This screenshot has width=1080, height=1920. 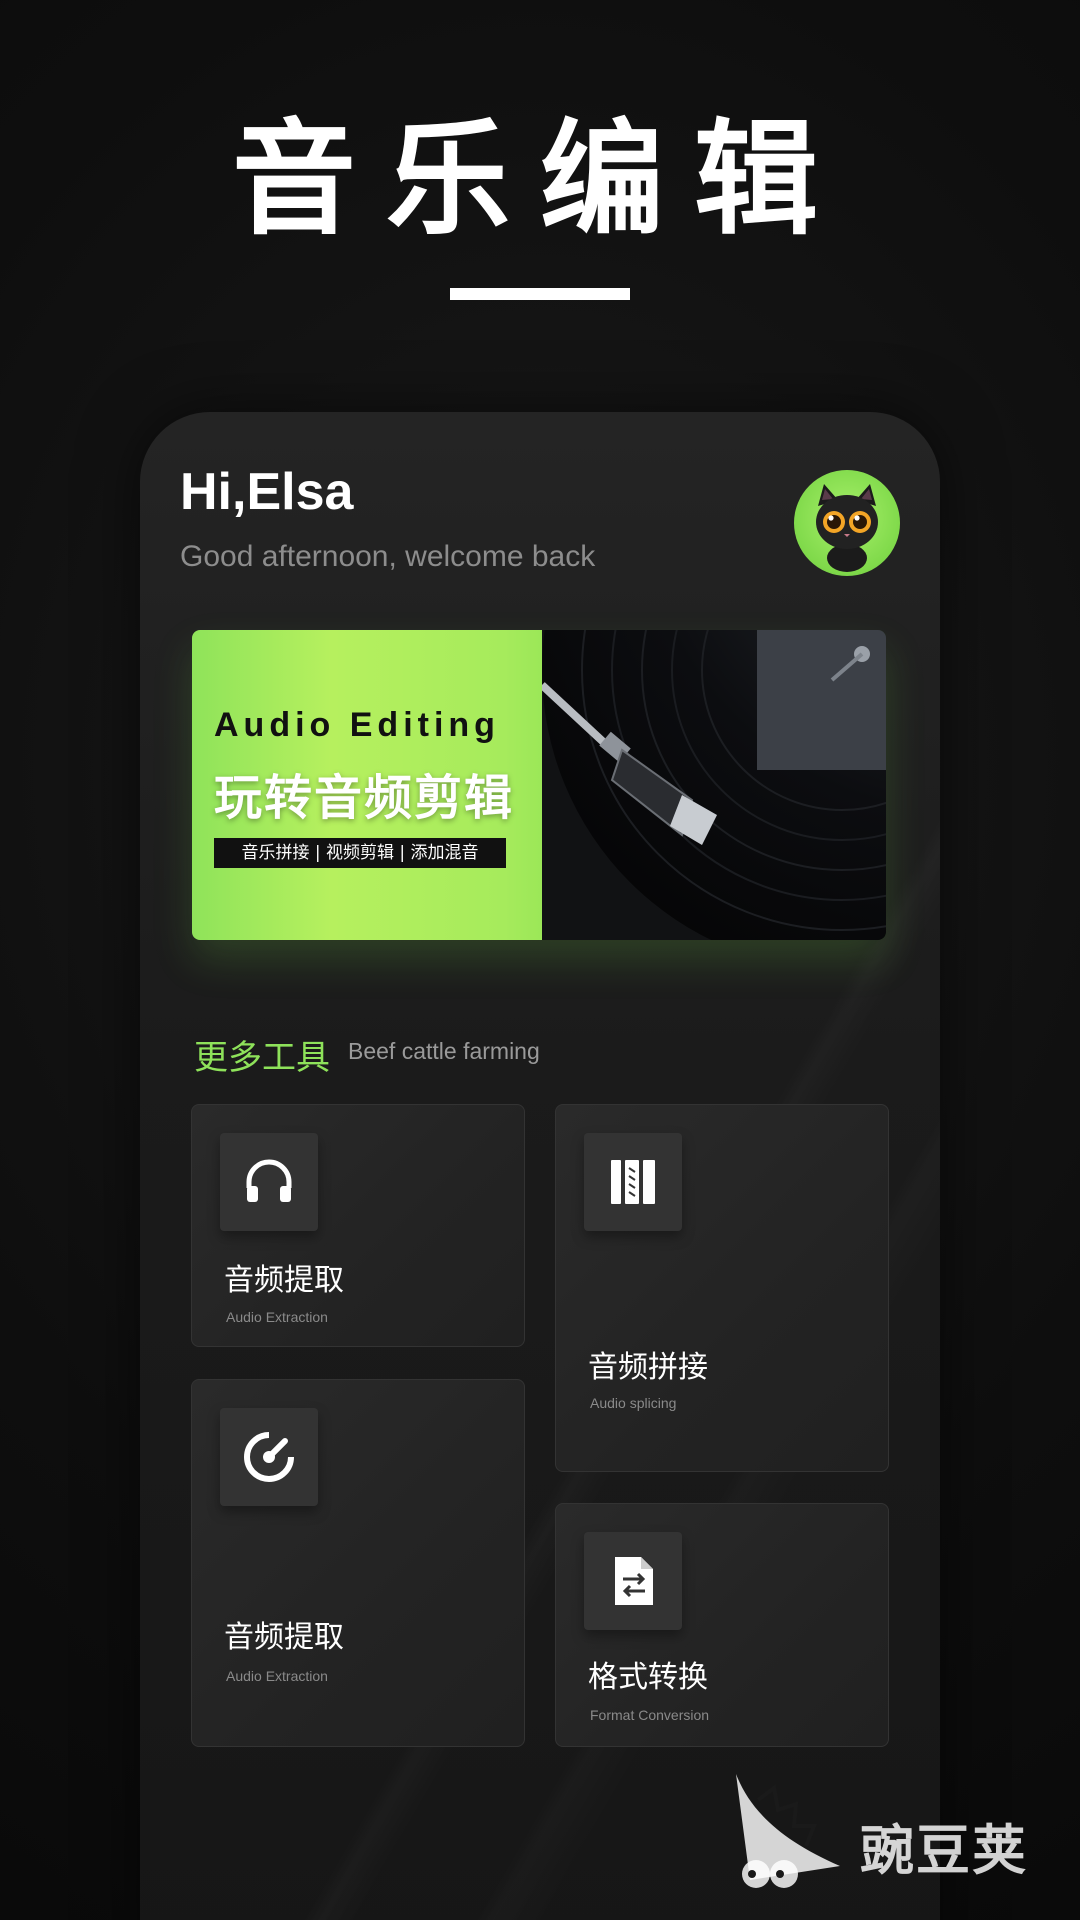 I want to click on banner-title-cn: 玩转音频剪辑, so click(x=364, y=798).